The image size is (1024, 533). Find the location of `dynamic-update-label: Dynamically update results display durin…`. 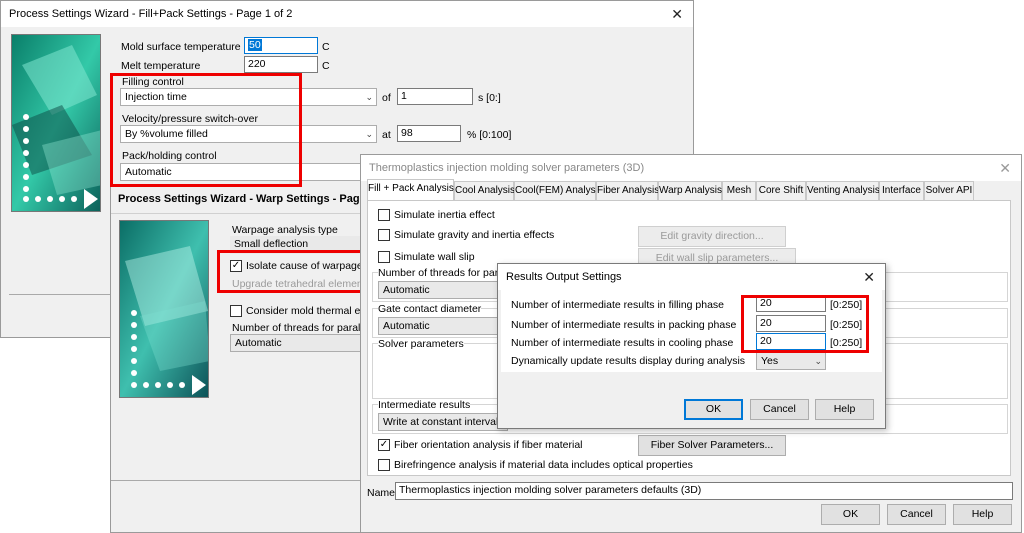

dynamic-update-label: Dynamically update results display durin… is located at coordinates (628, 361).